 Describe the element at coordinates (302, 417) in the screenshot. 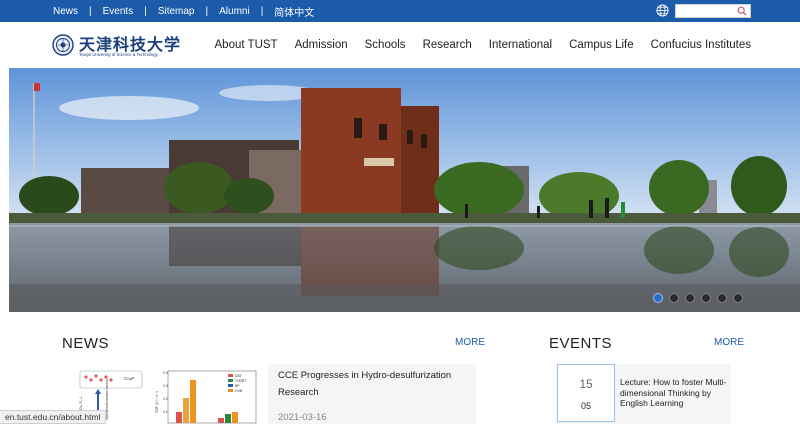

I see `news-item-date: 2021-03-16` at that location.